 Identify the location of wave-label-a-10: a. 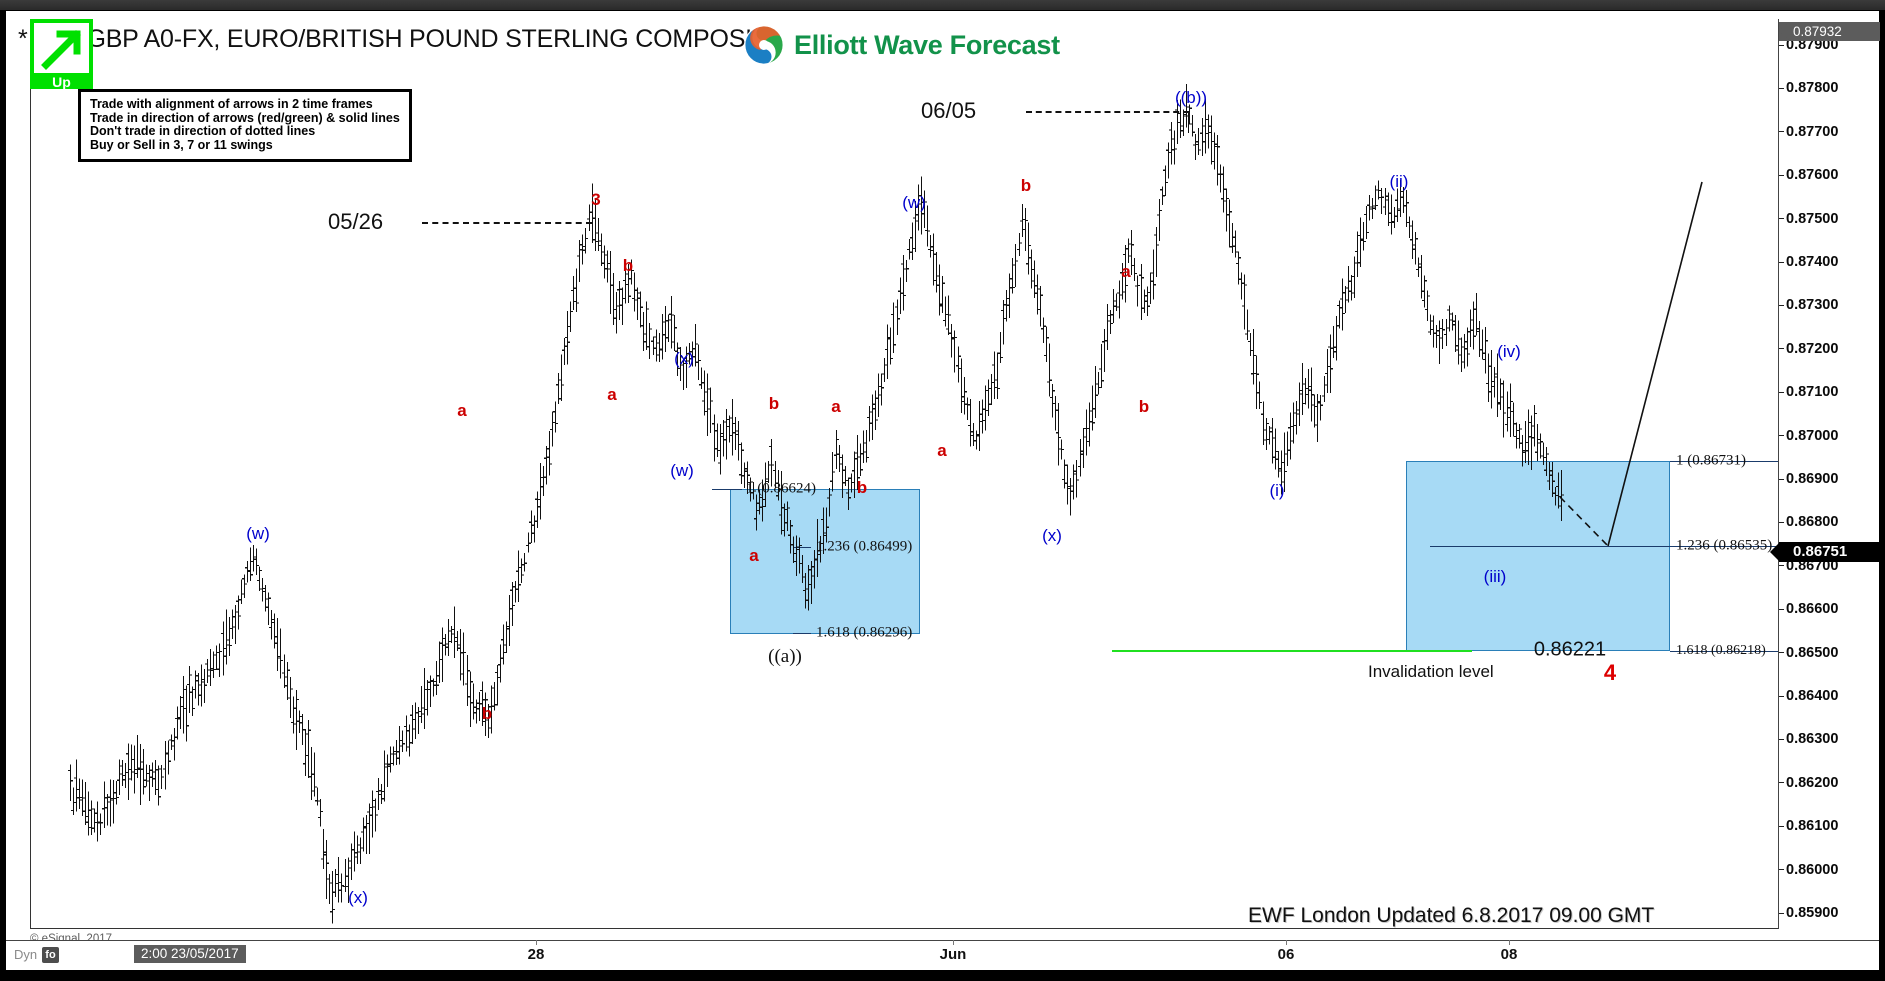
(754, 555).